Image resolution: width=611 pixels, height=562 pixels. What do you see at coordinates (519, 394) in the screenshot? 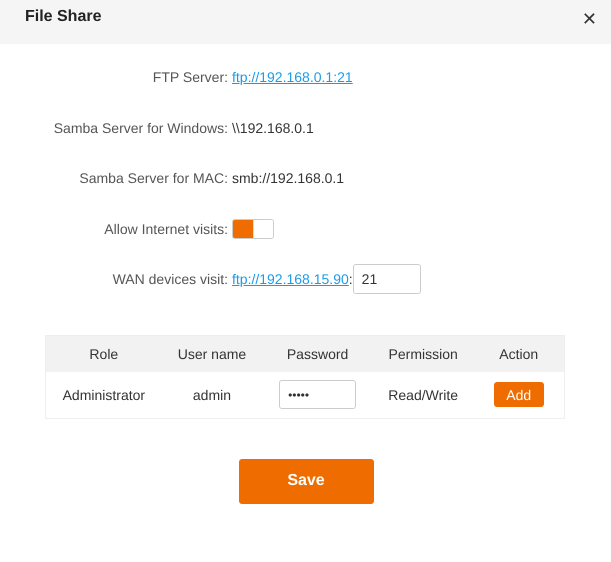
I see `add-button: Add` at bounding box center [519, 394].